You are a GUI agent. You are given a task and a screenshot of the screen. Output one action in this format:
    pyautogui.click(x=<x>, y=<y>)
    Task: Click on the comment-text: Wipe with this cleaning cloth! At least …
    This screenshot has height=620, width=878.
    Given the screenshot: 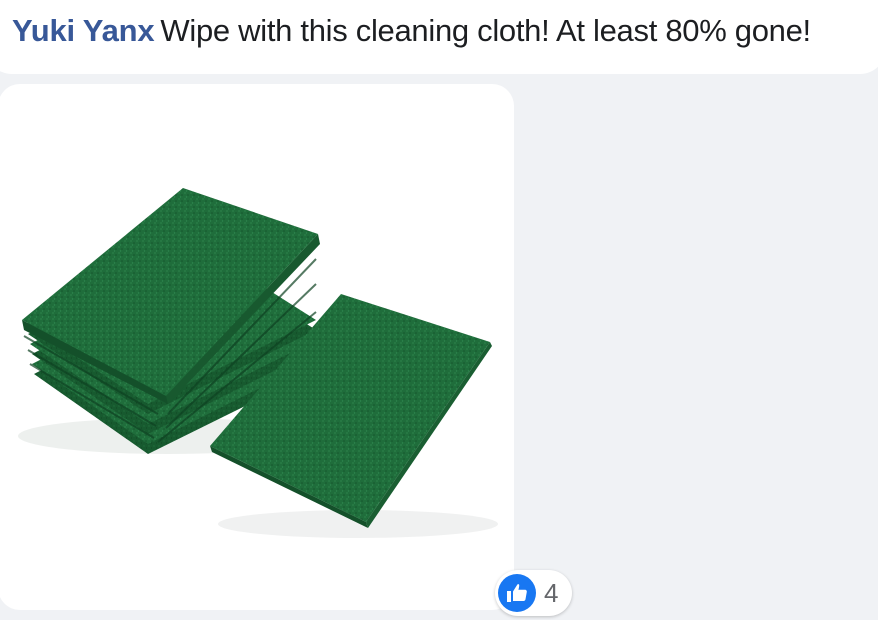 What is the action you would take?
    pyautogui.click(x=485, y=30)
    